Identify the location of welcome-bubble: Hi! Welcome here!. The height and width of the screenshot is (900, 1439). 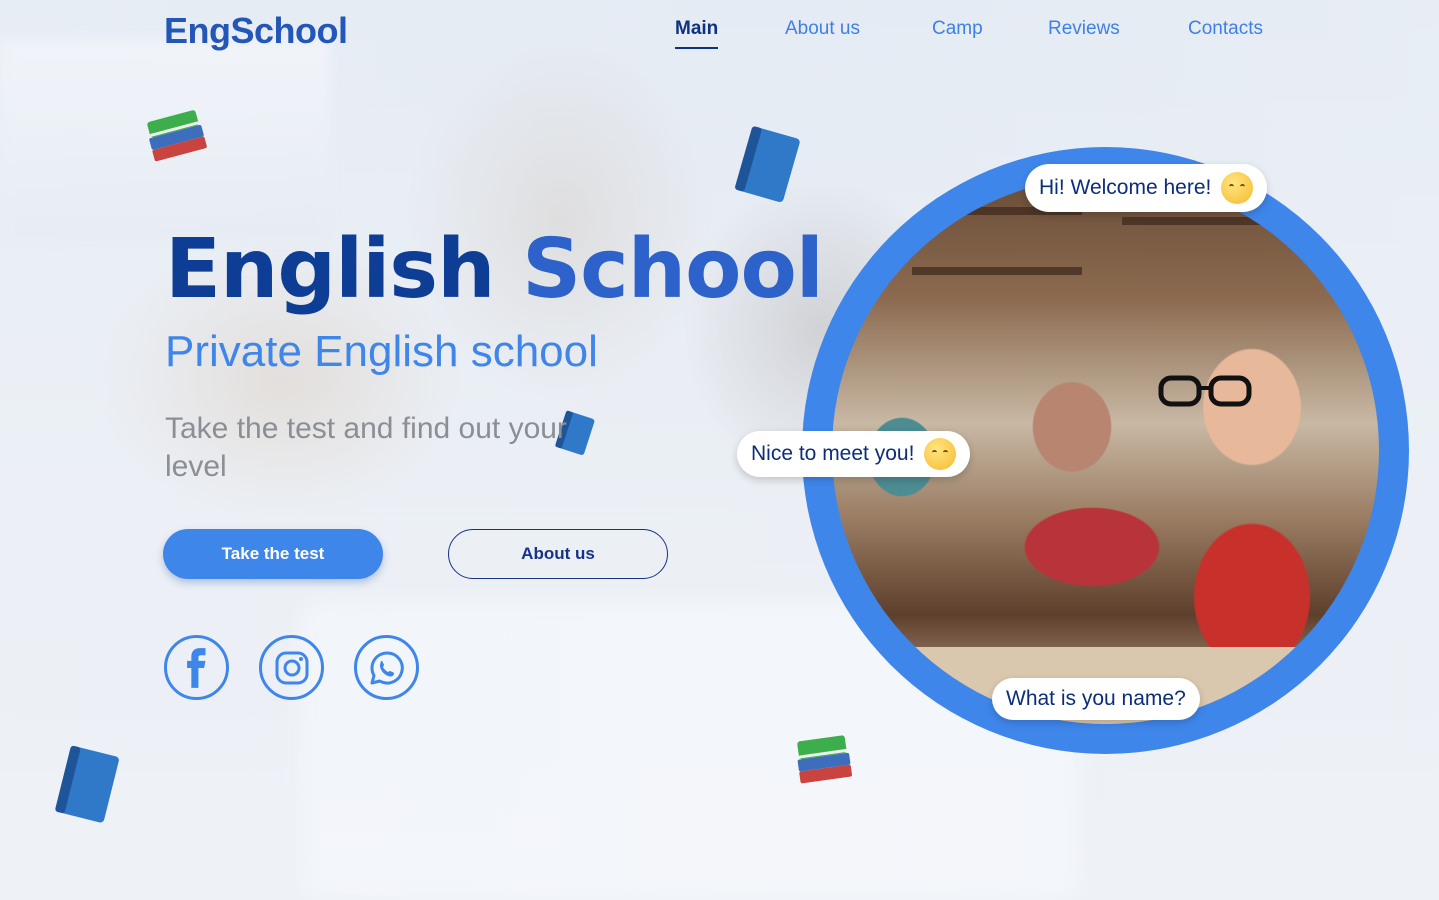
(1146, 188).